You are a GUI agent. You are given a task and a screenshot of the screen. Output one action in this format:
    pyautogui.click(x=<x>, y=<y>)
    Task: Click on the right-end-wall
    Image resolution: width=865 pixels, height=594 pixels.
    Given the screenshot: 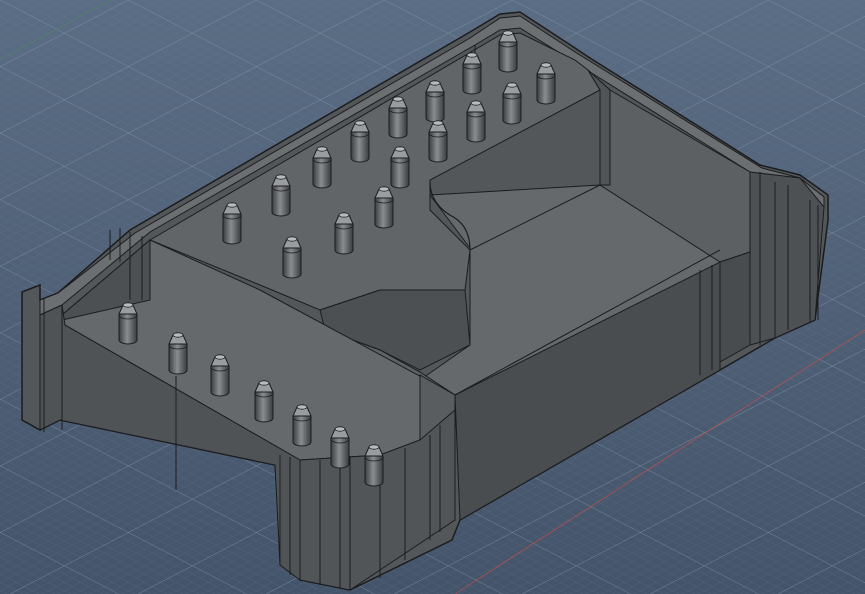 What is the action you would take?
    pyautogui.click(x=787, y=258)
    